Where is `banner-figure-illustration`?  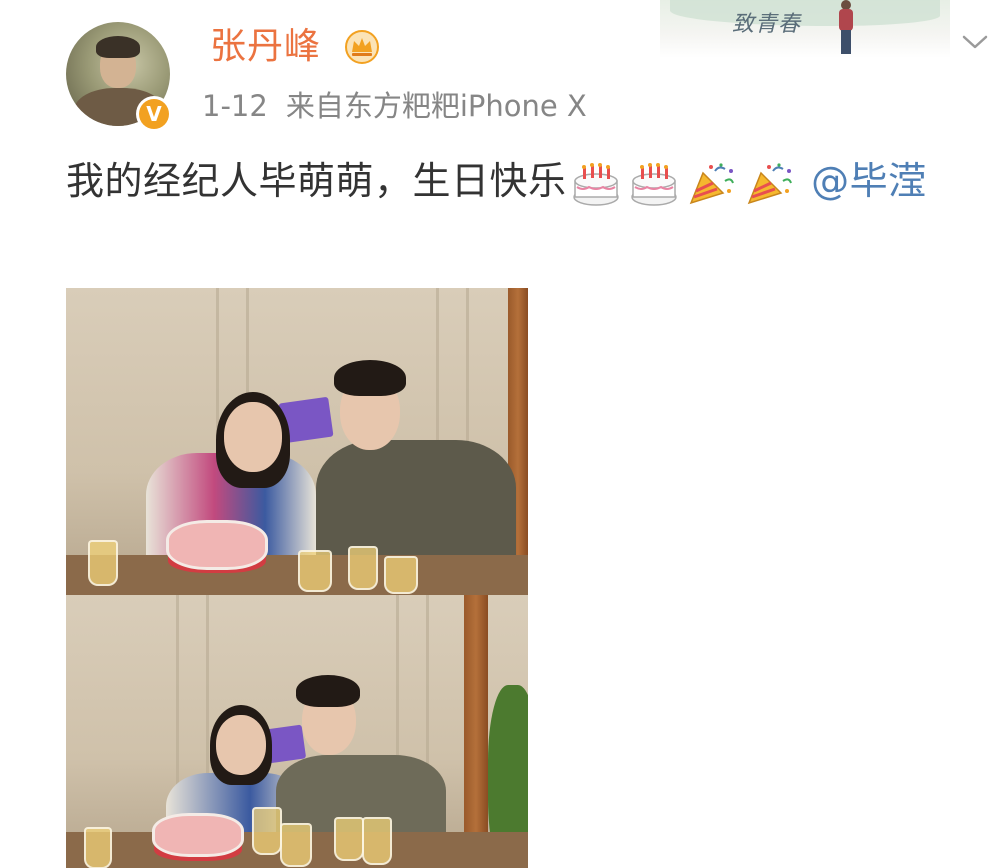
banner-figure-illustration is located at coordinates (846, 27).